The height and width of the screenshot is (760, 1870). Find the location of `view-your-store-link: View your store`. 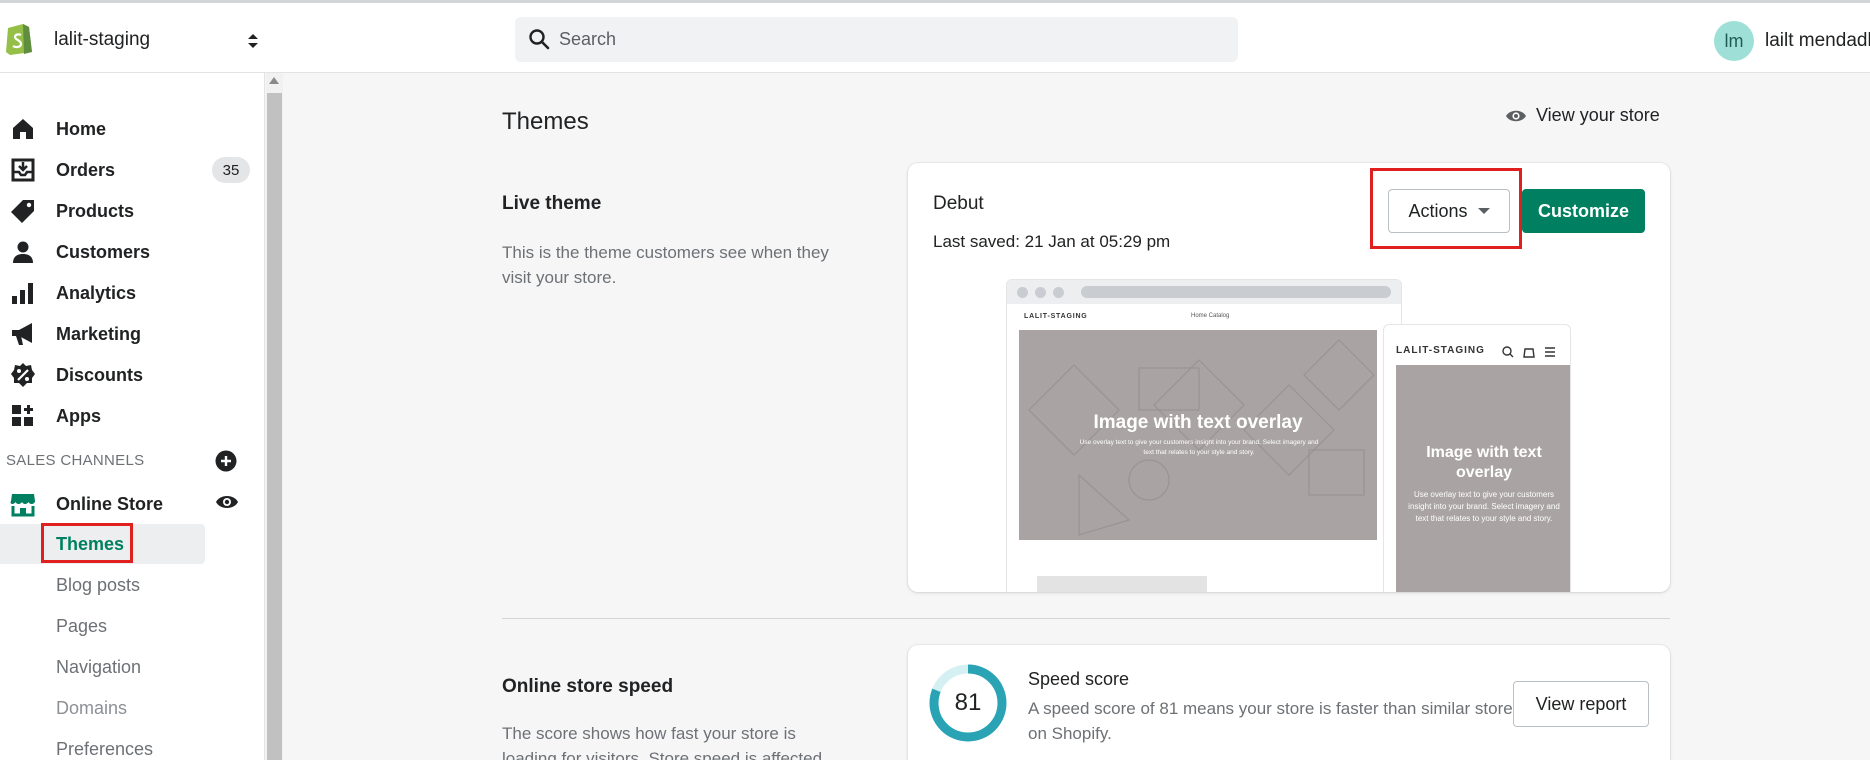

view-your-store-link: View your store is located at coordinates (1582, 115).